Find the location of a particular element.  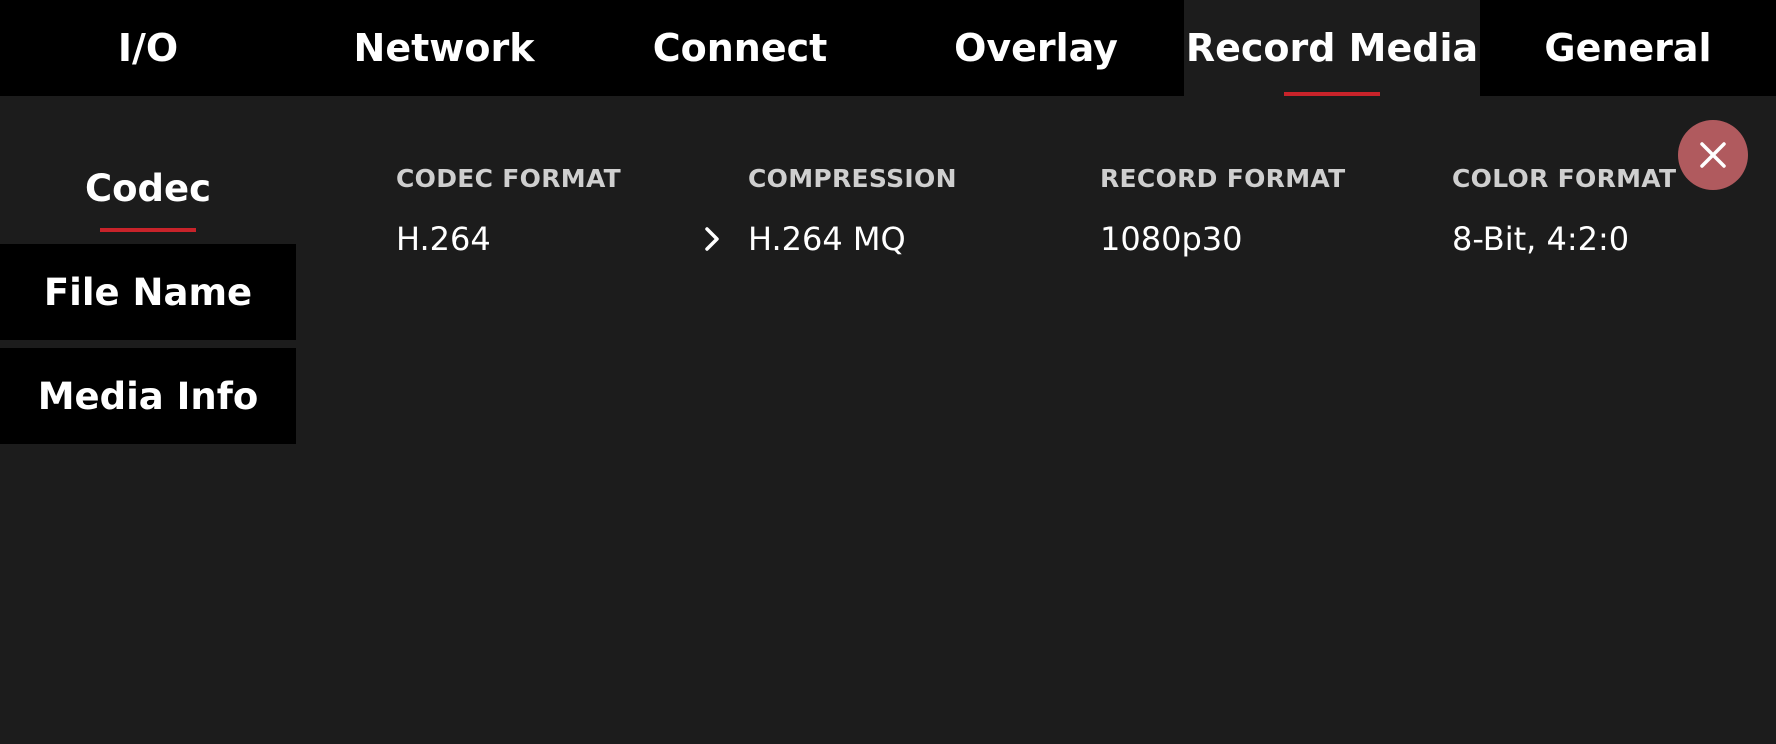

compression-field: COMPRESSION H.264 MQ is located at coordinates (902, 211).